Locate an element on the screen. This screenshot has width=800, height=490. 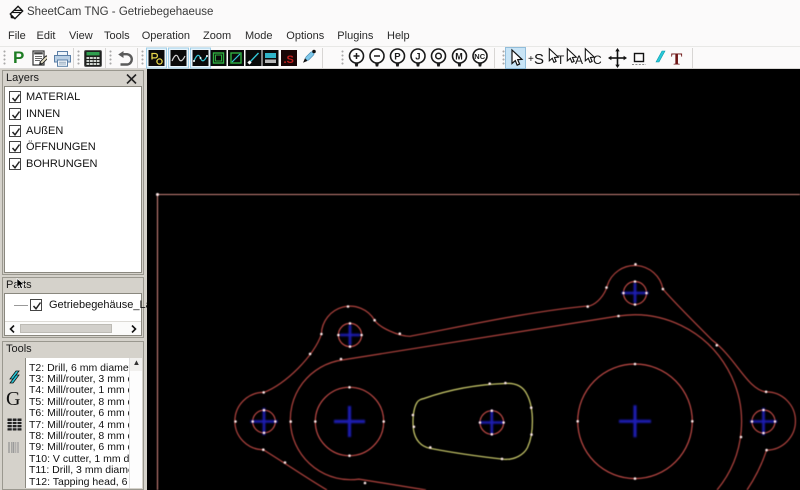
svg-text: M is located at coordinates (459, 56).